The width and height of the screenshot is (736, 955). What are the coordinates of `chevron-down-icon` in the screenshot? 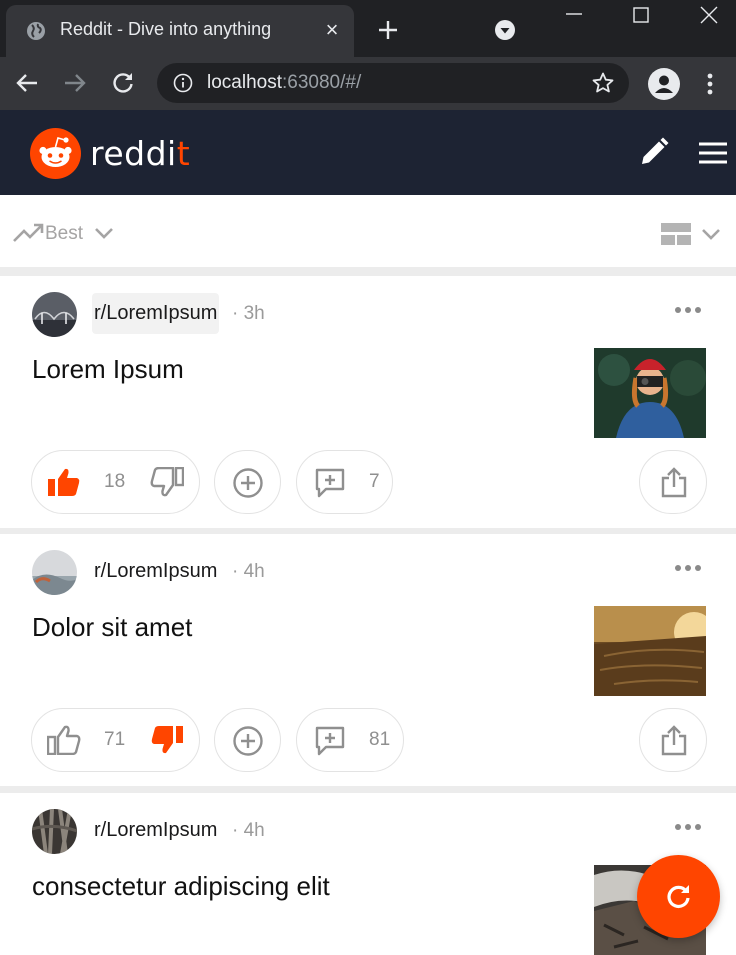 It's located at (104, 233).